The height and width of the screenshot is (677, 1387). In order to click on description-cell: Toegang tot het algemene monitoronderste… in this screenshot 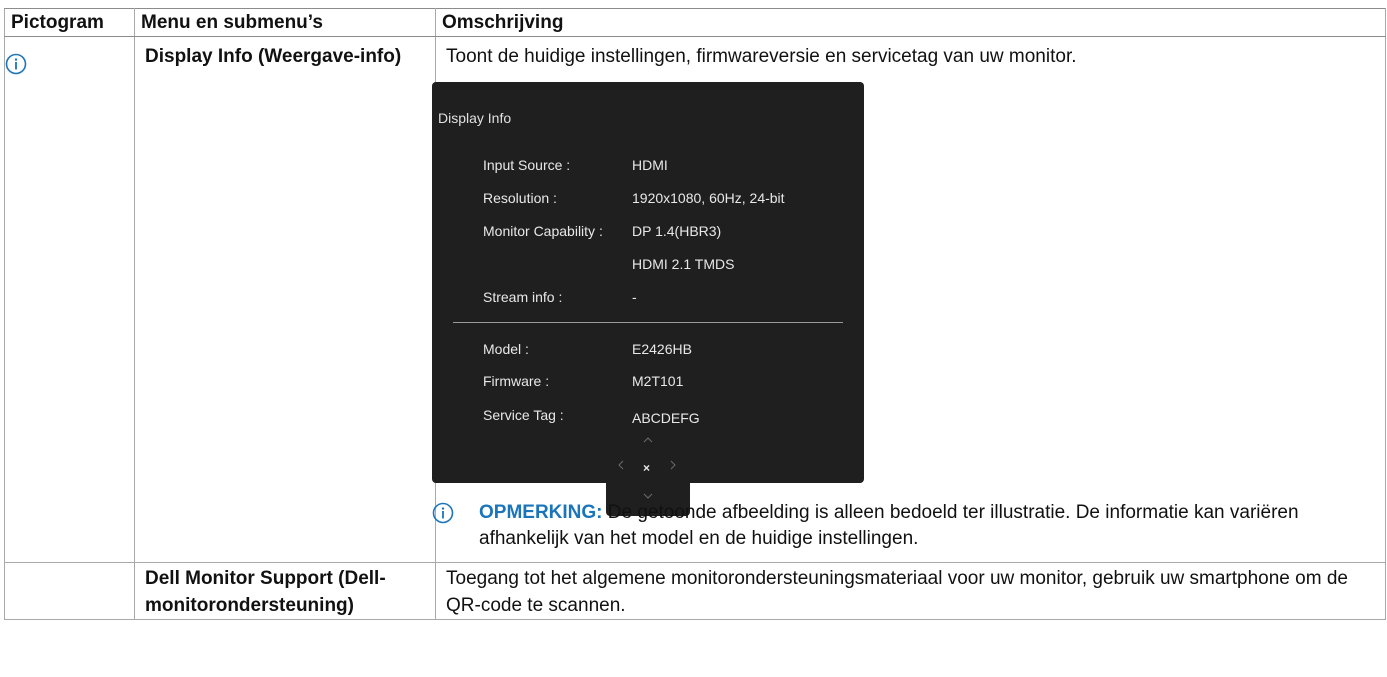, I will do `click(910, 591)`.